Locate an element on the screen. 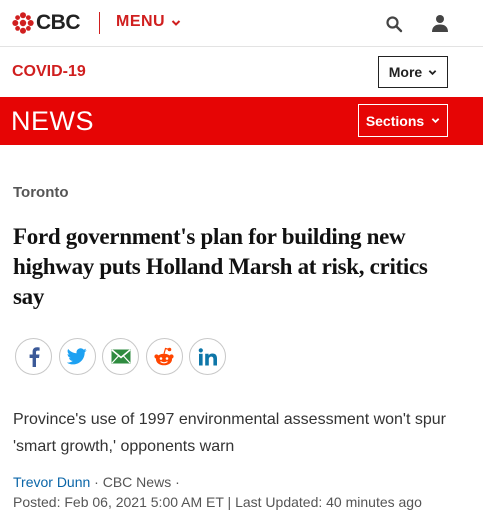 The width and height of the screenshot is (483, 520). news-section-bar: NEWS Sections is located at coordinates (241, 121).